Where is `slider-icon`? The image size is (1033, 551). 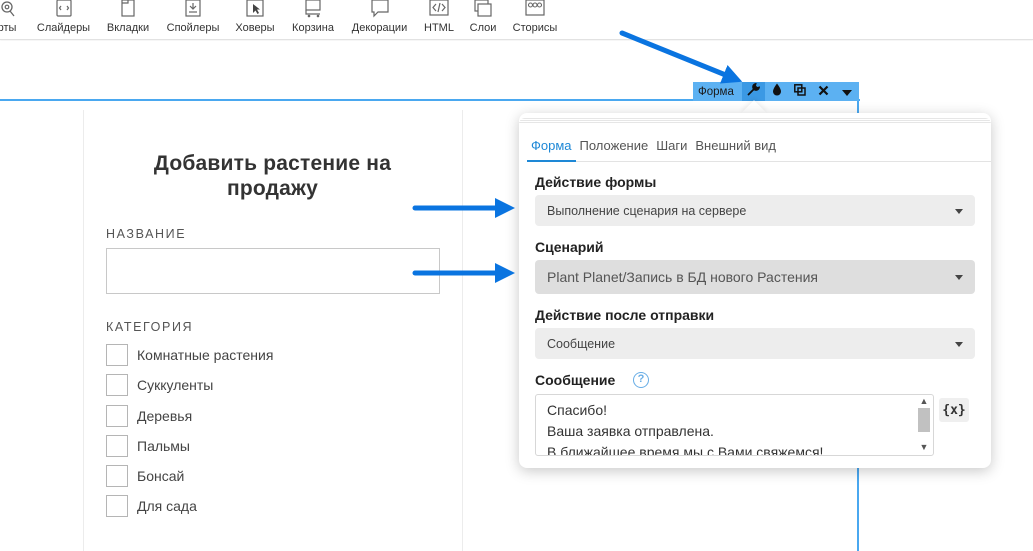 slider-icon is located at coordinates (64, 9).